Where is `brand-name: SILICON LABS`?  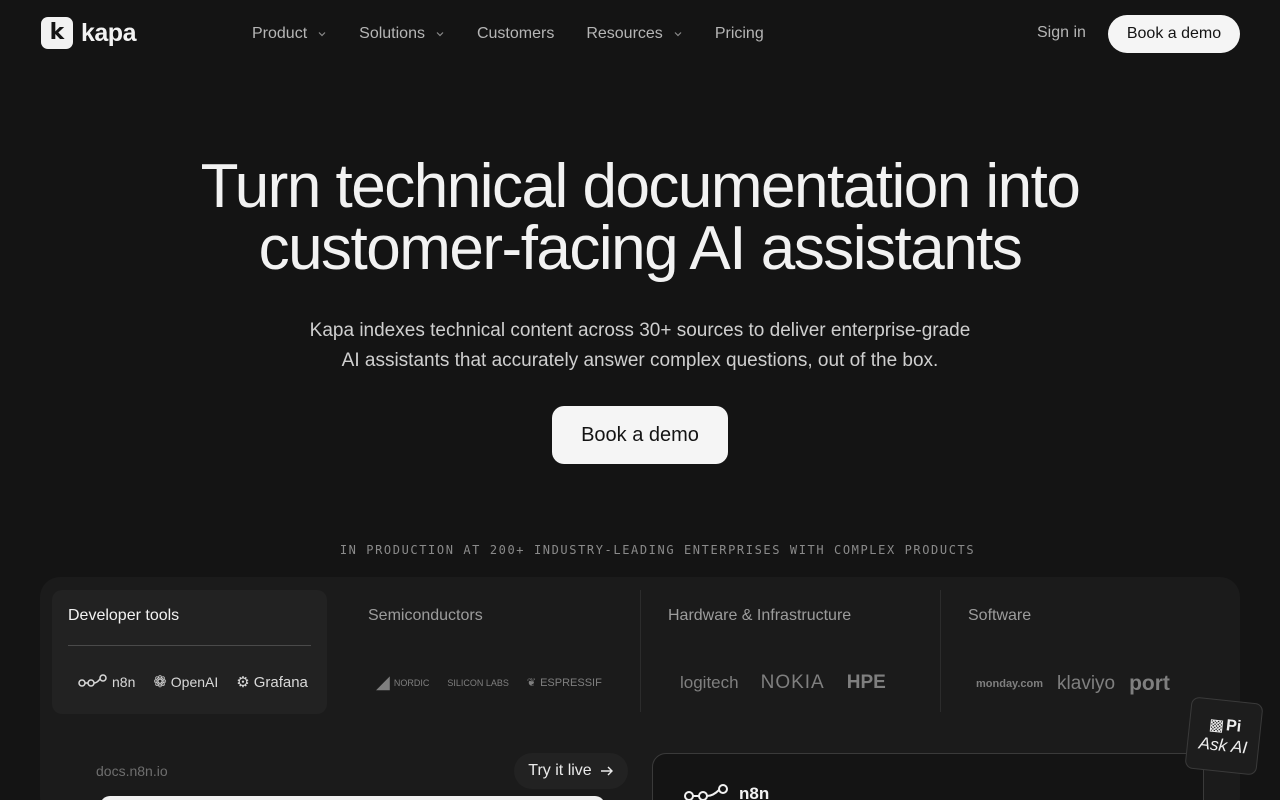
brand-name: SILICON LABS is located at coordinates (478, 682).